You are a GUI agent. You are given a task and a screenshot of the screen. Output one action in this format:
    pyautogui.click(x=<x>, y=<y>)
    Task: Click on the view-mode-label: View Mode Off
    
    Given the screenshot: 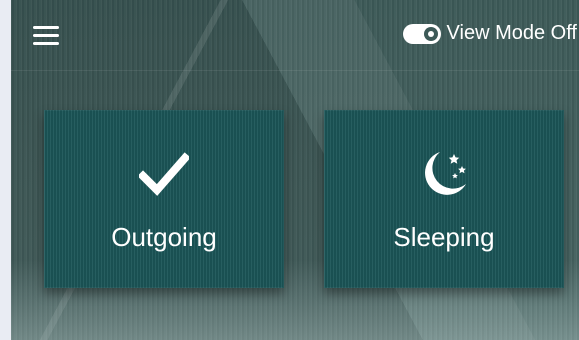 What is the action you would take?
    pyautogui.click(x=511, y=33)
    